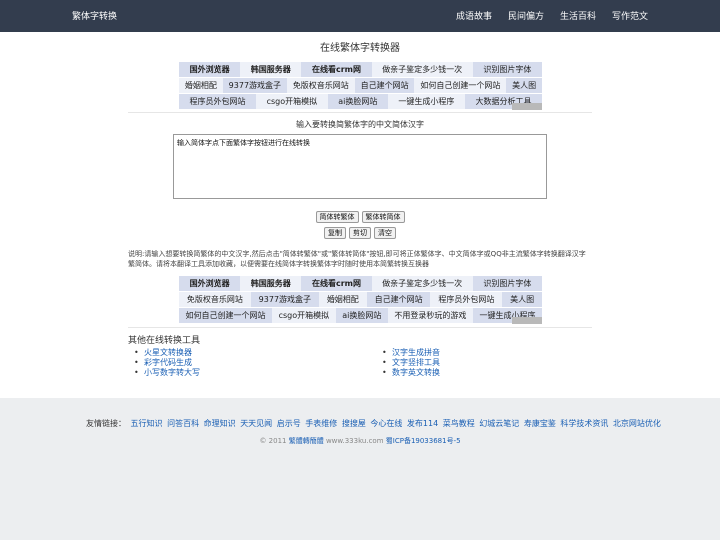  What do you see at coordinates (430, 315) in the screenshot?
I see `ad-link: 不用登录秒玩的游戏` at bounding box center [430, 315].